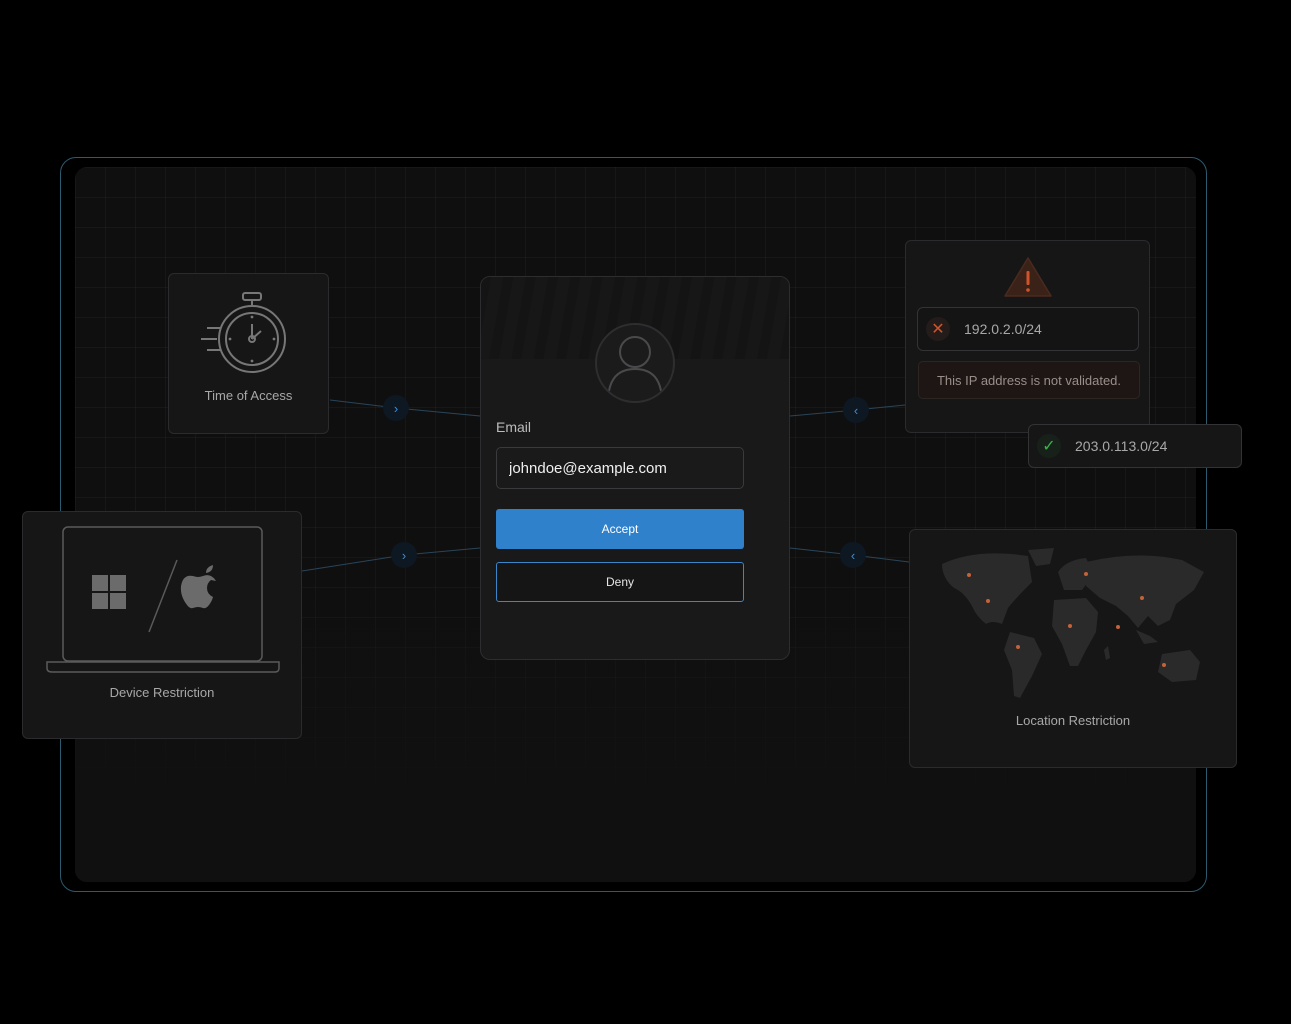 This screenshot has width=1291, height=1024. What do you see at coordinates (1029, 380) in the screenshot?
I see `ip-warning-message: This IP address is not validated.` at bounding box center [1029, 380].